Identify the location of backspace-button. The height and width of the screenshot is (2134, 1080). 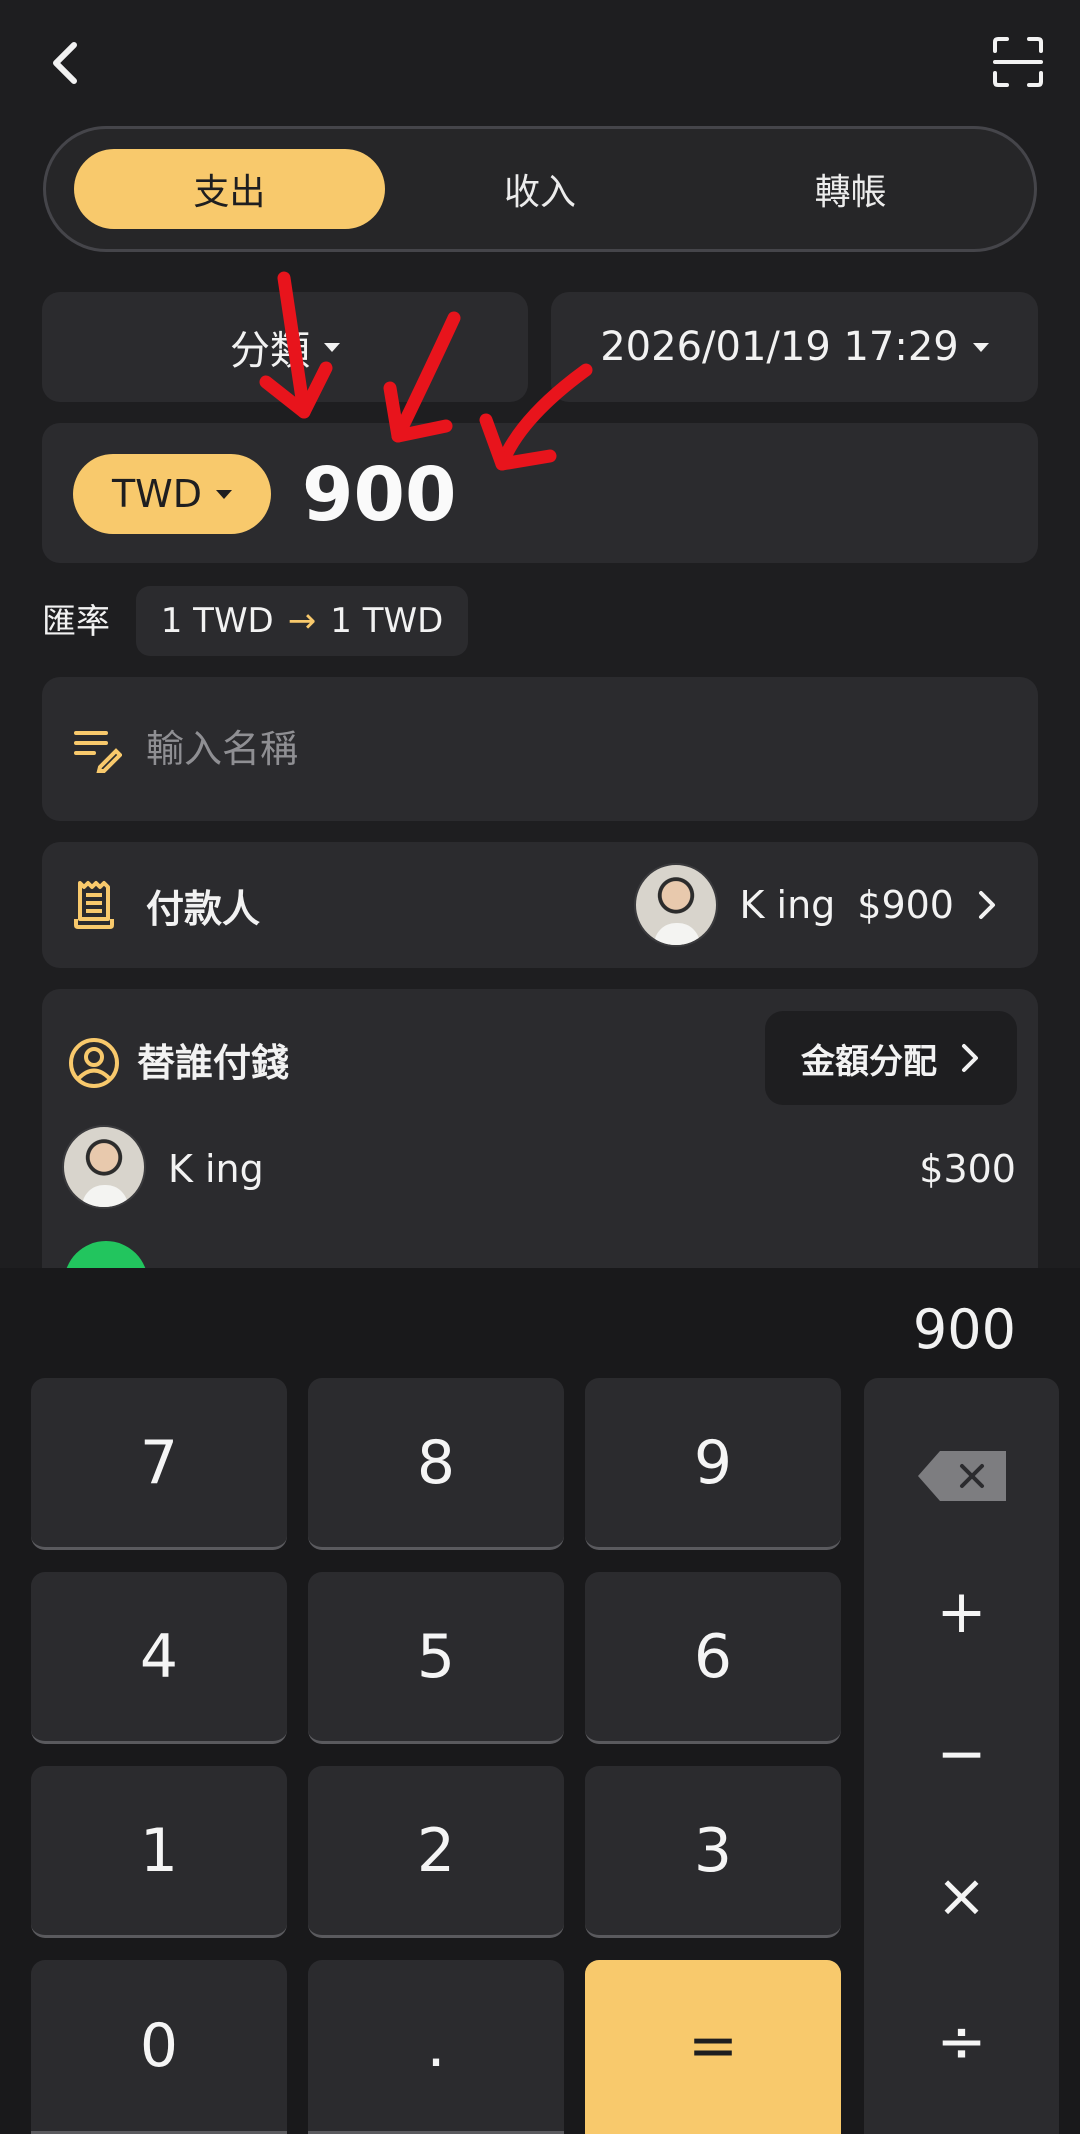
(961, 1476).